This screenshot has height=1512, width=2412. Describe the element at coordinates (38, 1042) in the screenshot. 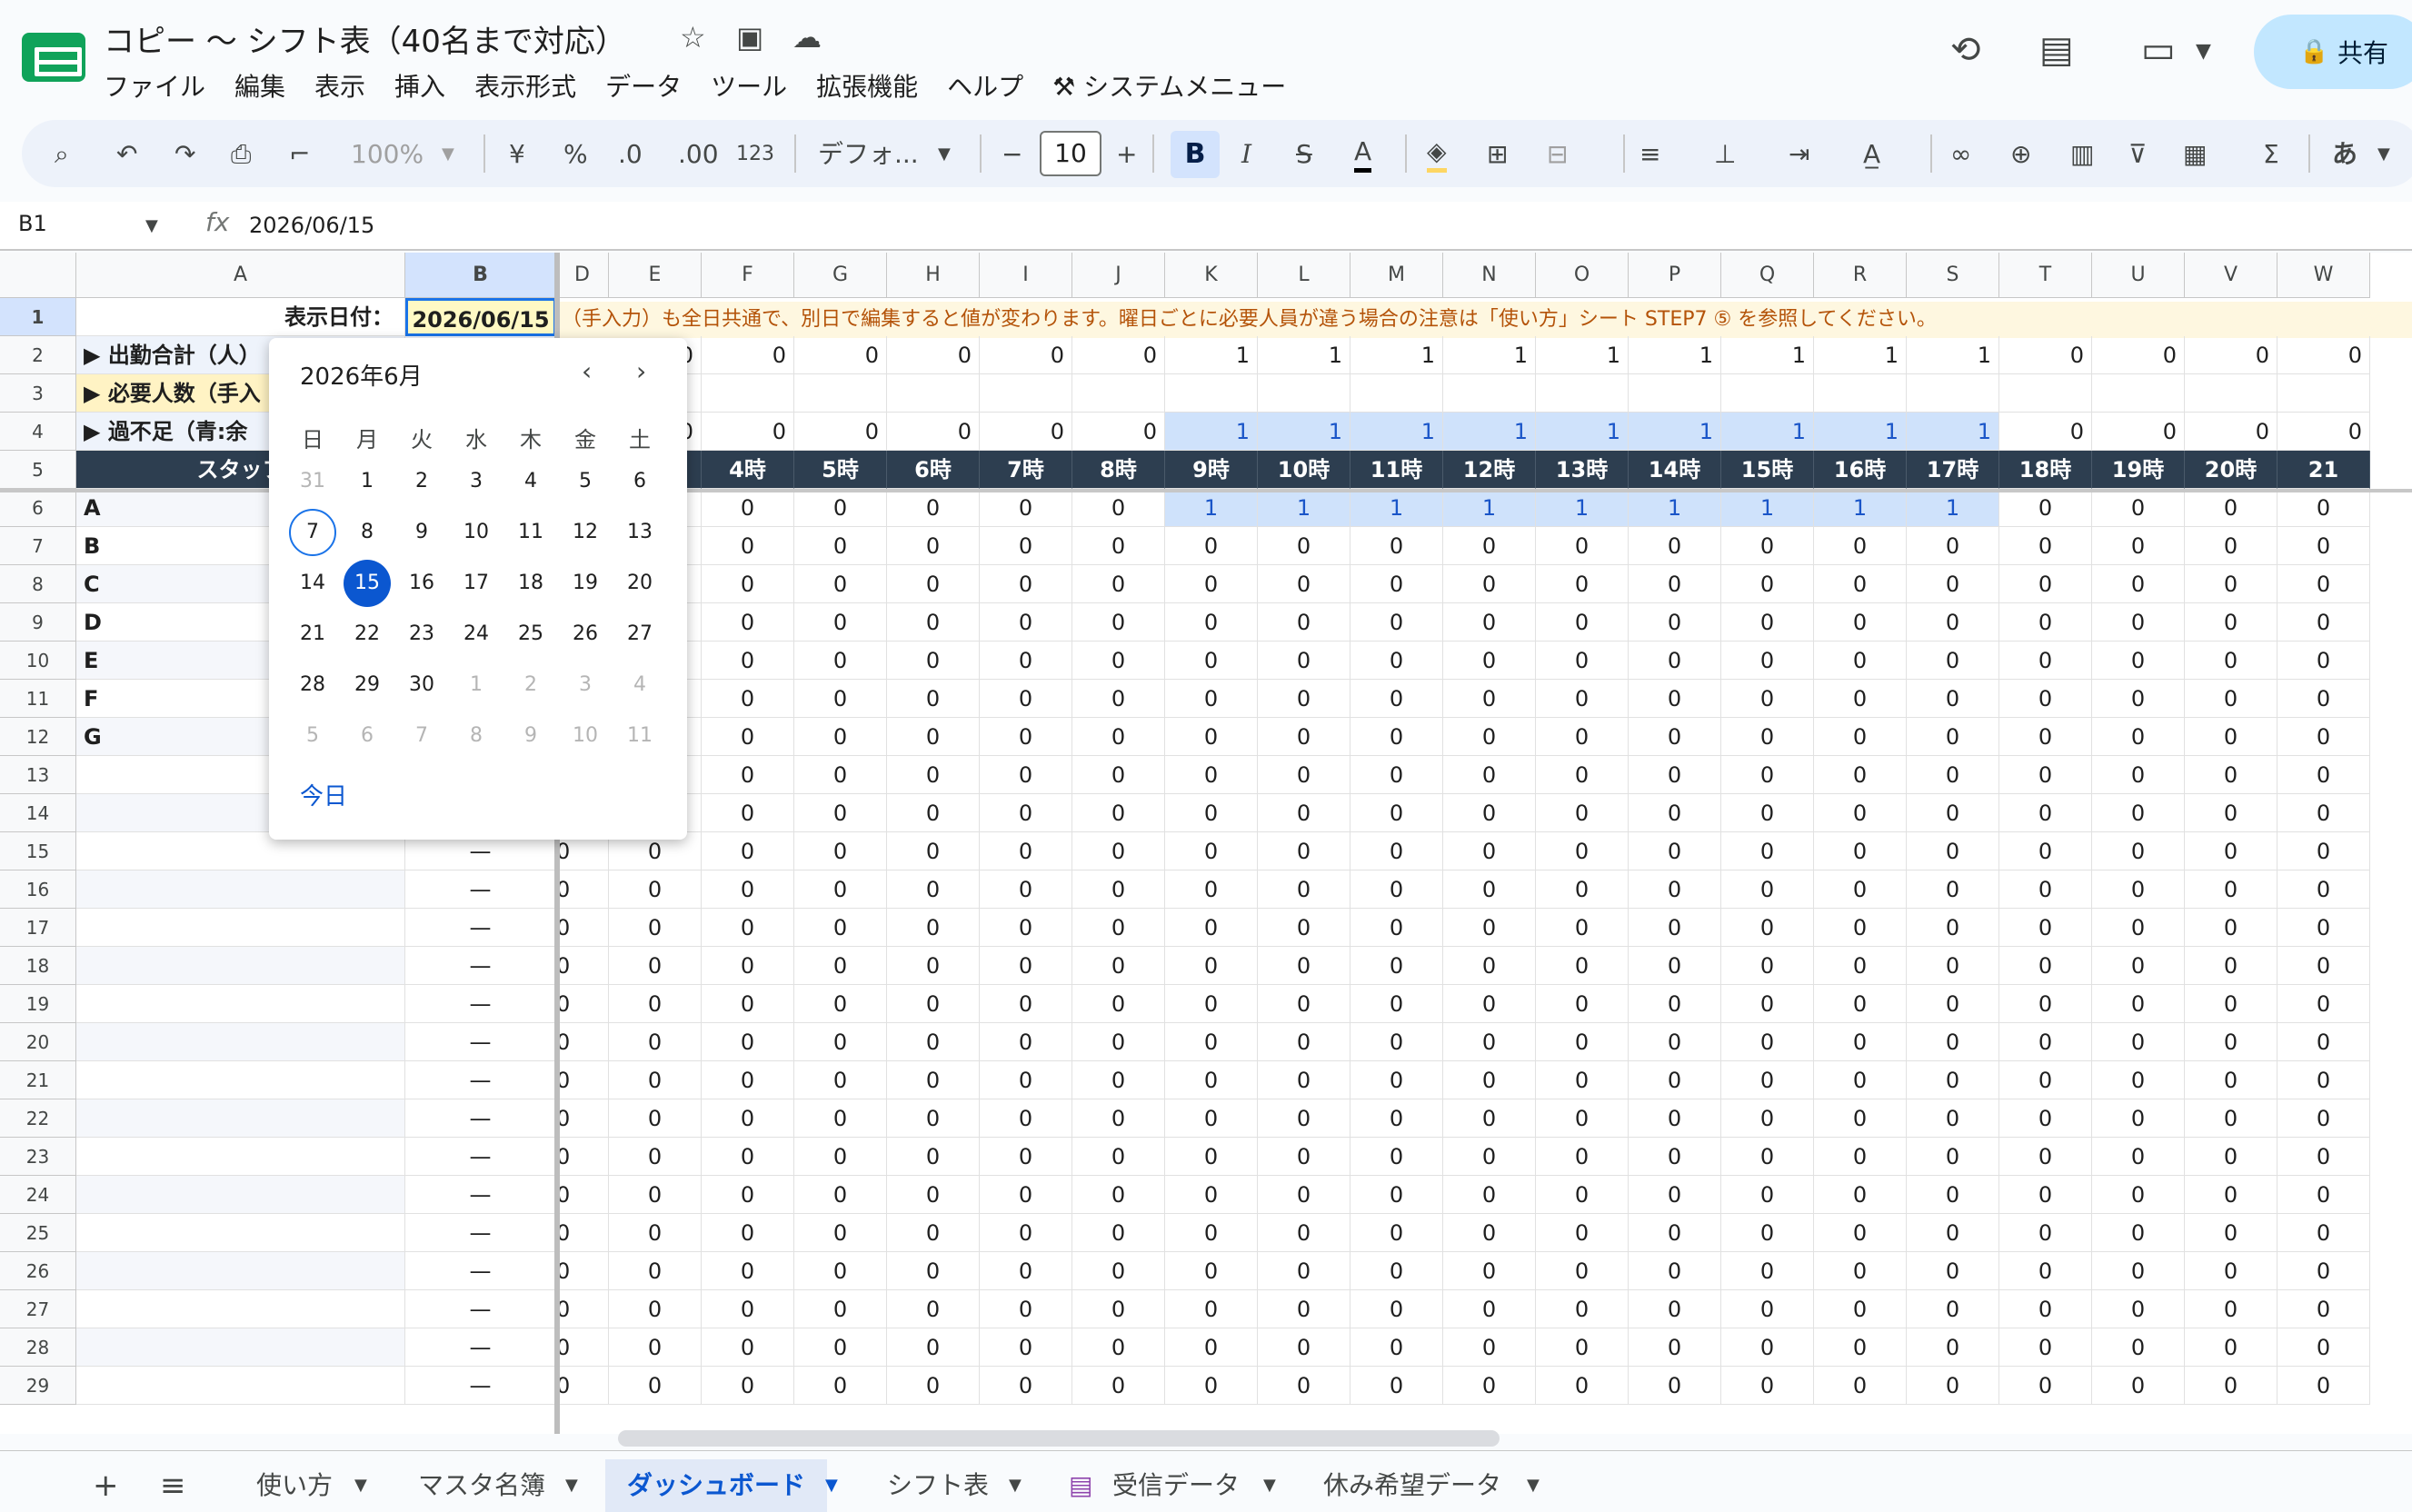

I see `row-header-20: 20` at that location.